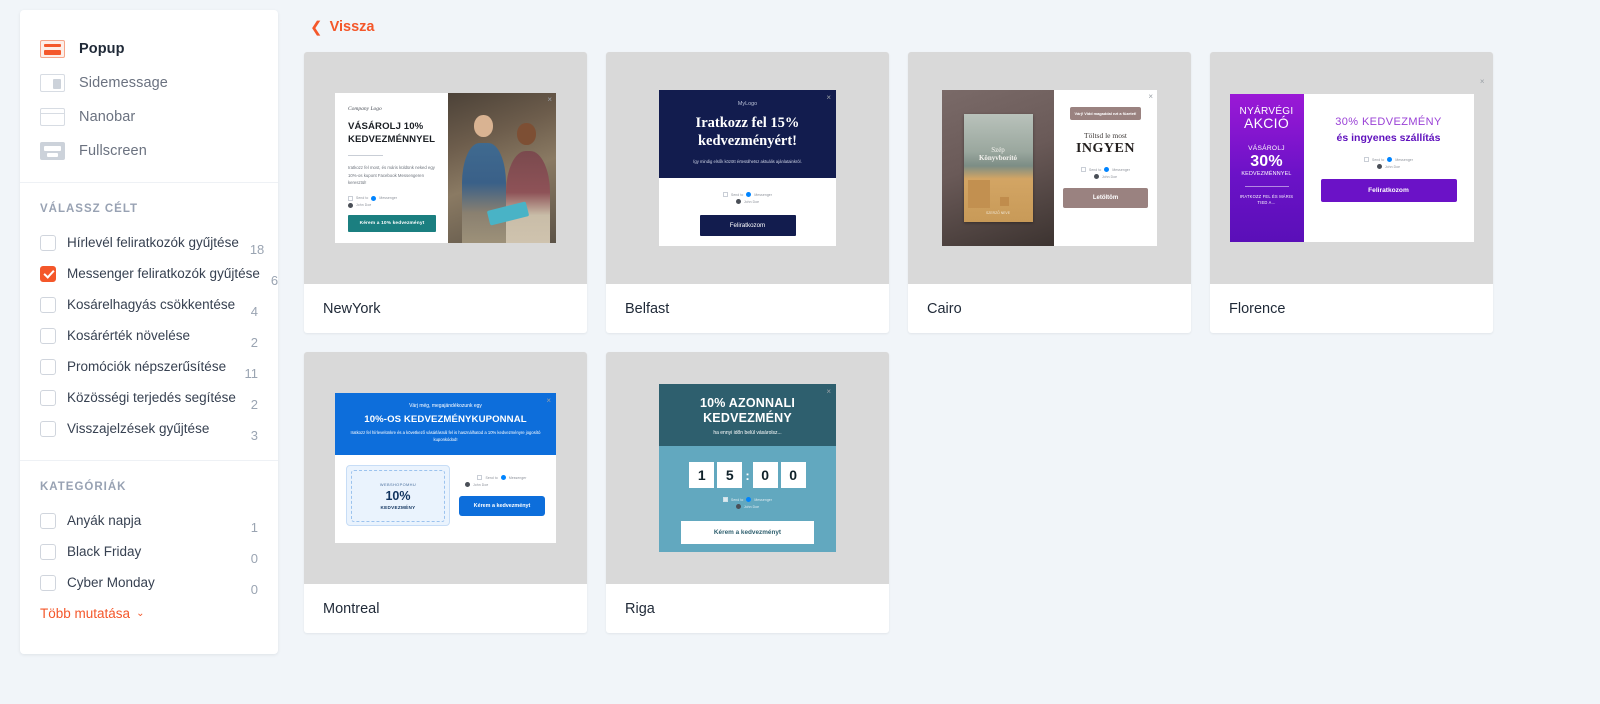 This screenshot has width=1600, height=704. What do you see at coordinates (352, 308) in the screenshot?
I see `template-title: NewYork` at bounding box center [352, 308].